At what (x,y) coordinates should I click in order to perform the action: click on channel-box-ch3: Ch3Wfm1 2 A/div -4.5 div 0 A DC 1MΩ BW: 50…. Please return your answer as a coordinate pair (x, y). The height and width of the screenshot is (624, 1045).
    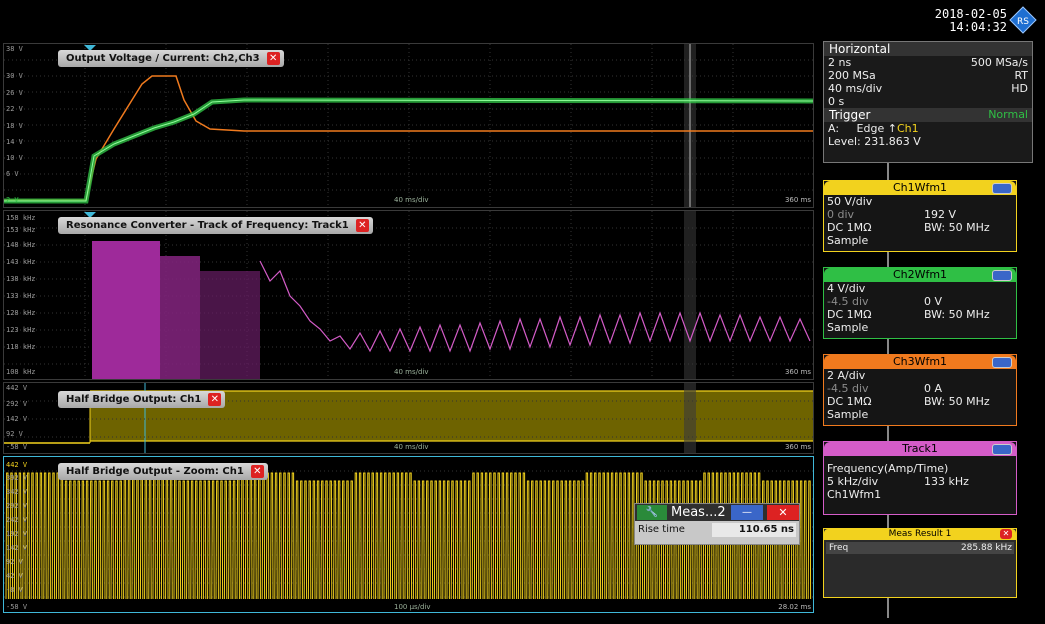
    Looking at the image, I should click on (920, 390).